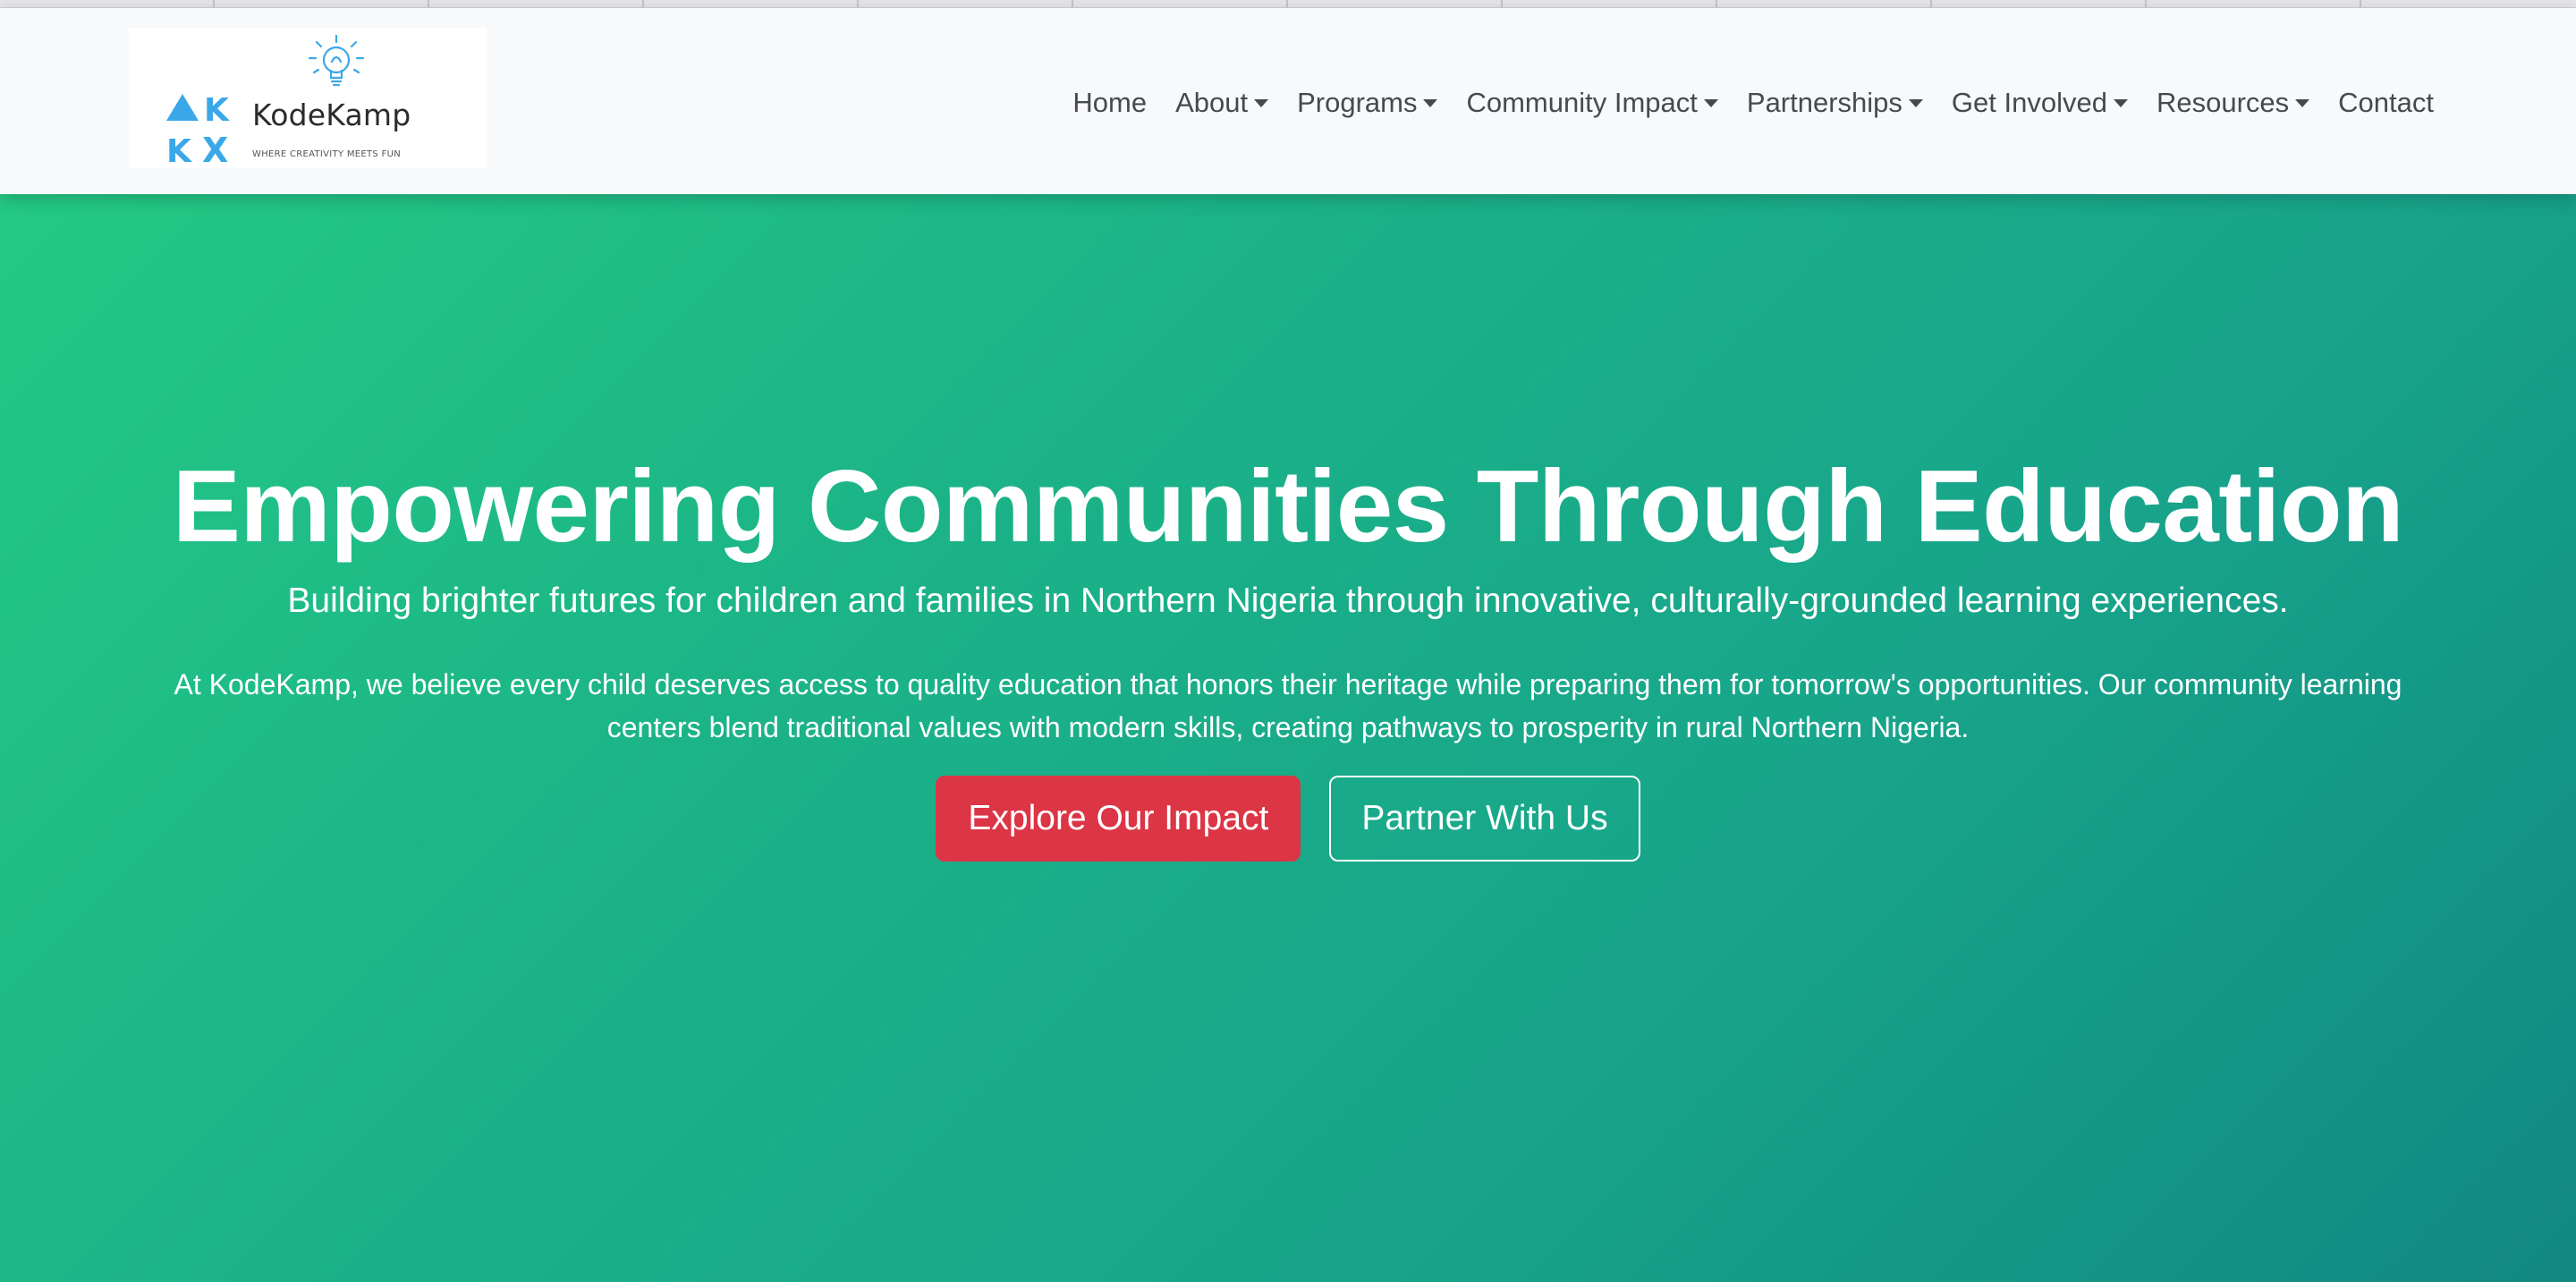 Image resolution: width=2576 pixels, height=1282 pixels. What do you see at coordinates (2029, 102) in the screenshot?
I see `nav-item-label: Get Involved` at bounding box center [2029, 102].